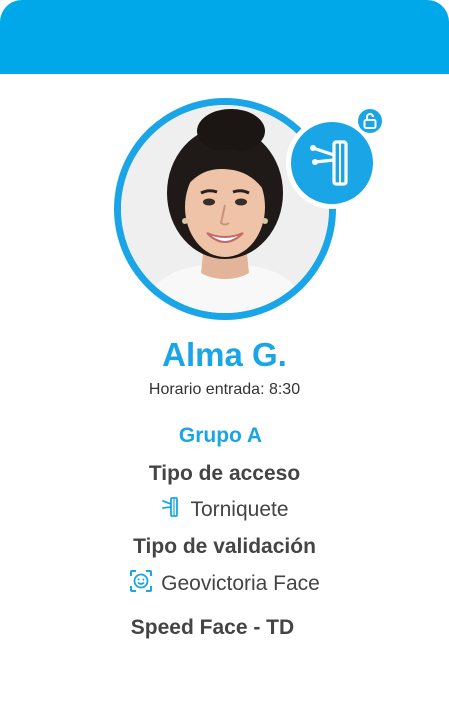 The image size is (449, 701). I want to click on group-label: Grupo A, so click(220, 435).